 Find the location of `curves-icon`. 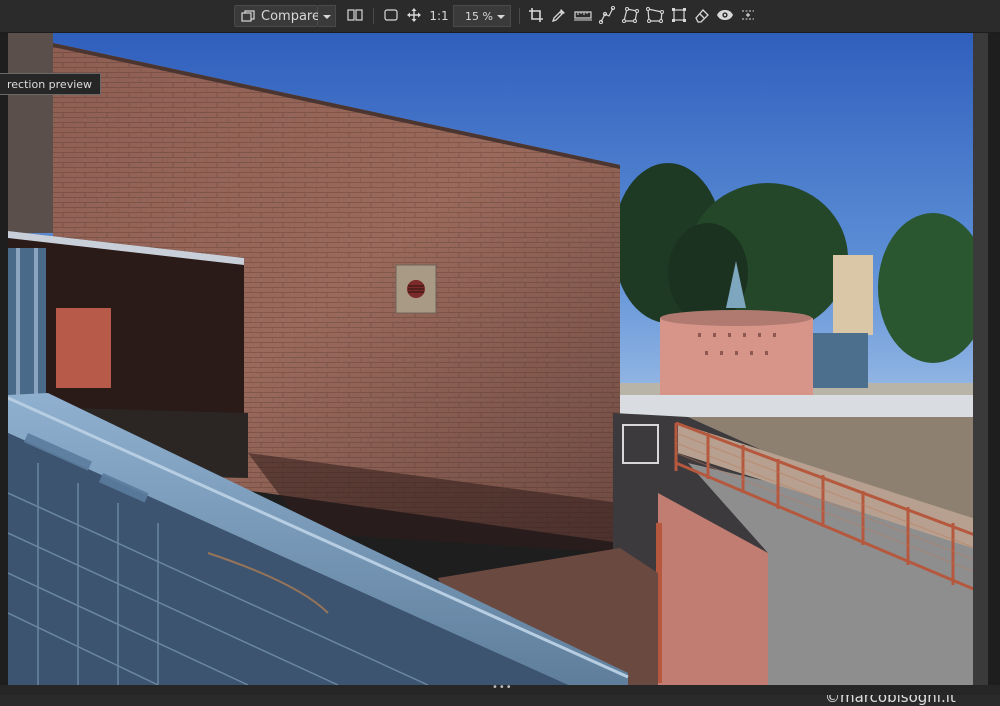

curves-icon is located at coordinates (607, 16).